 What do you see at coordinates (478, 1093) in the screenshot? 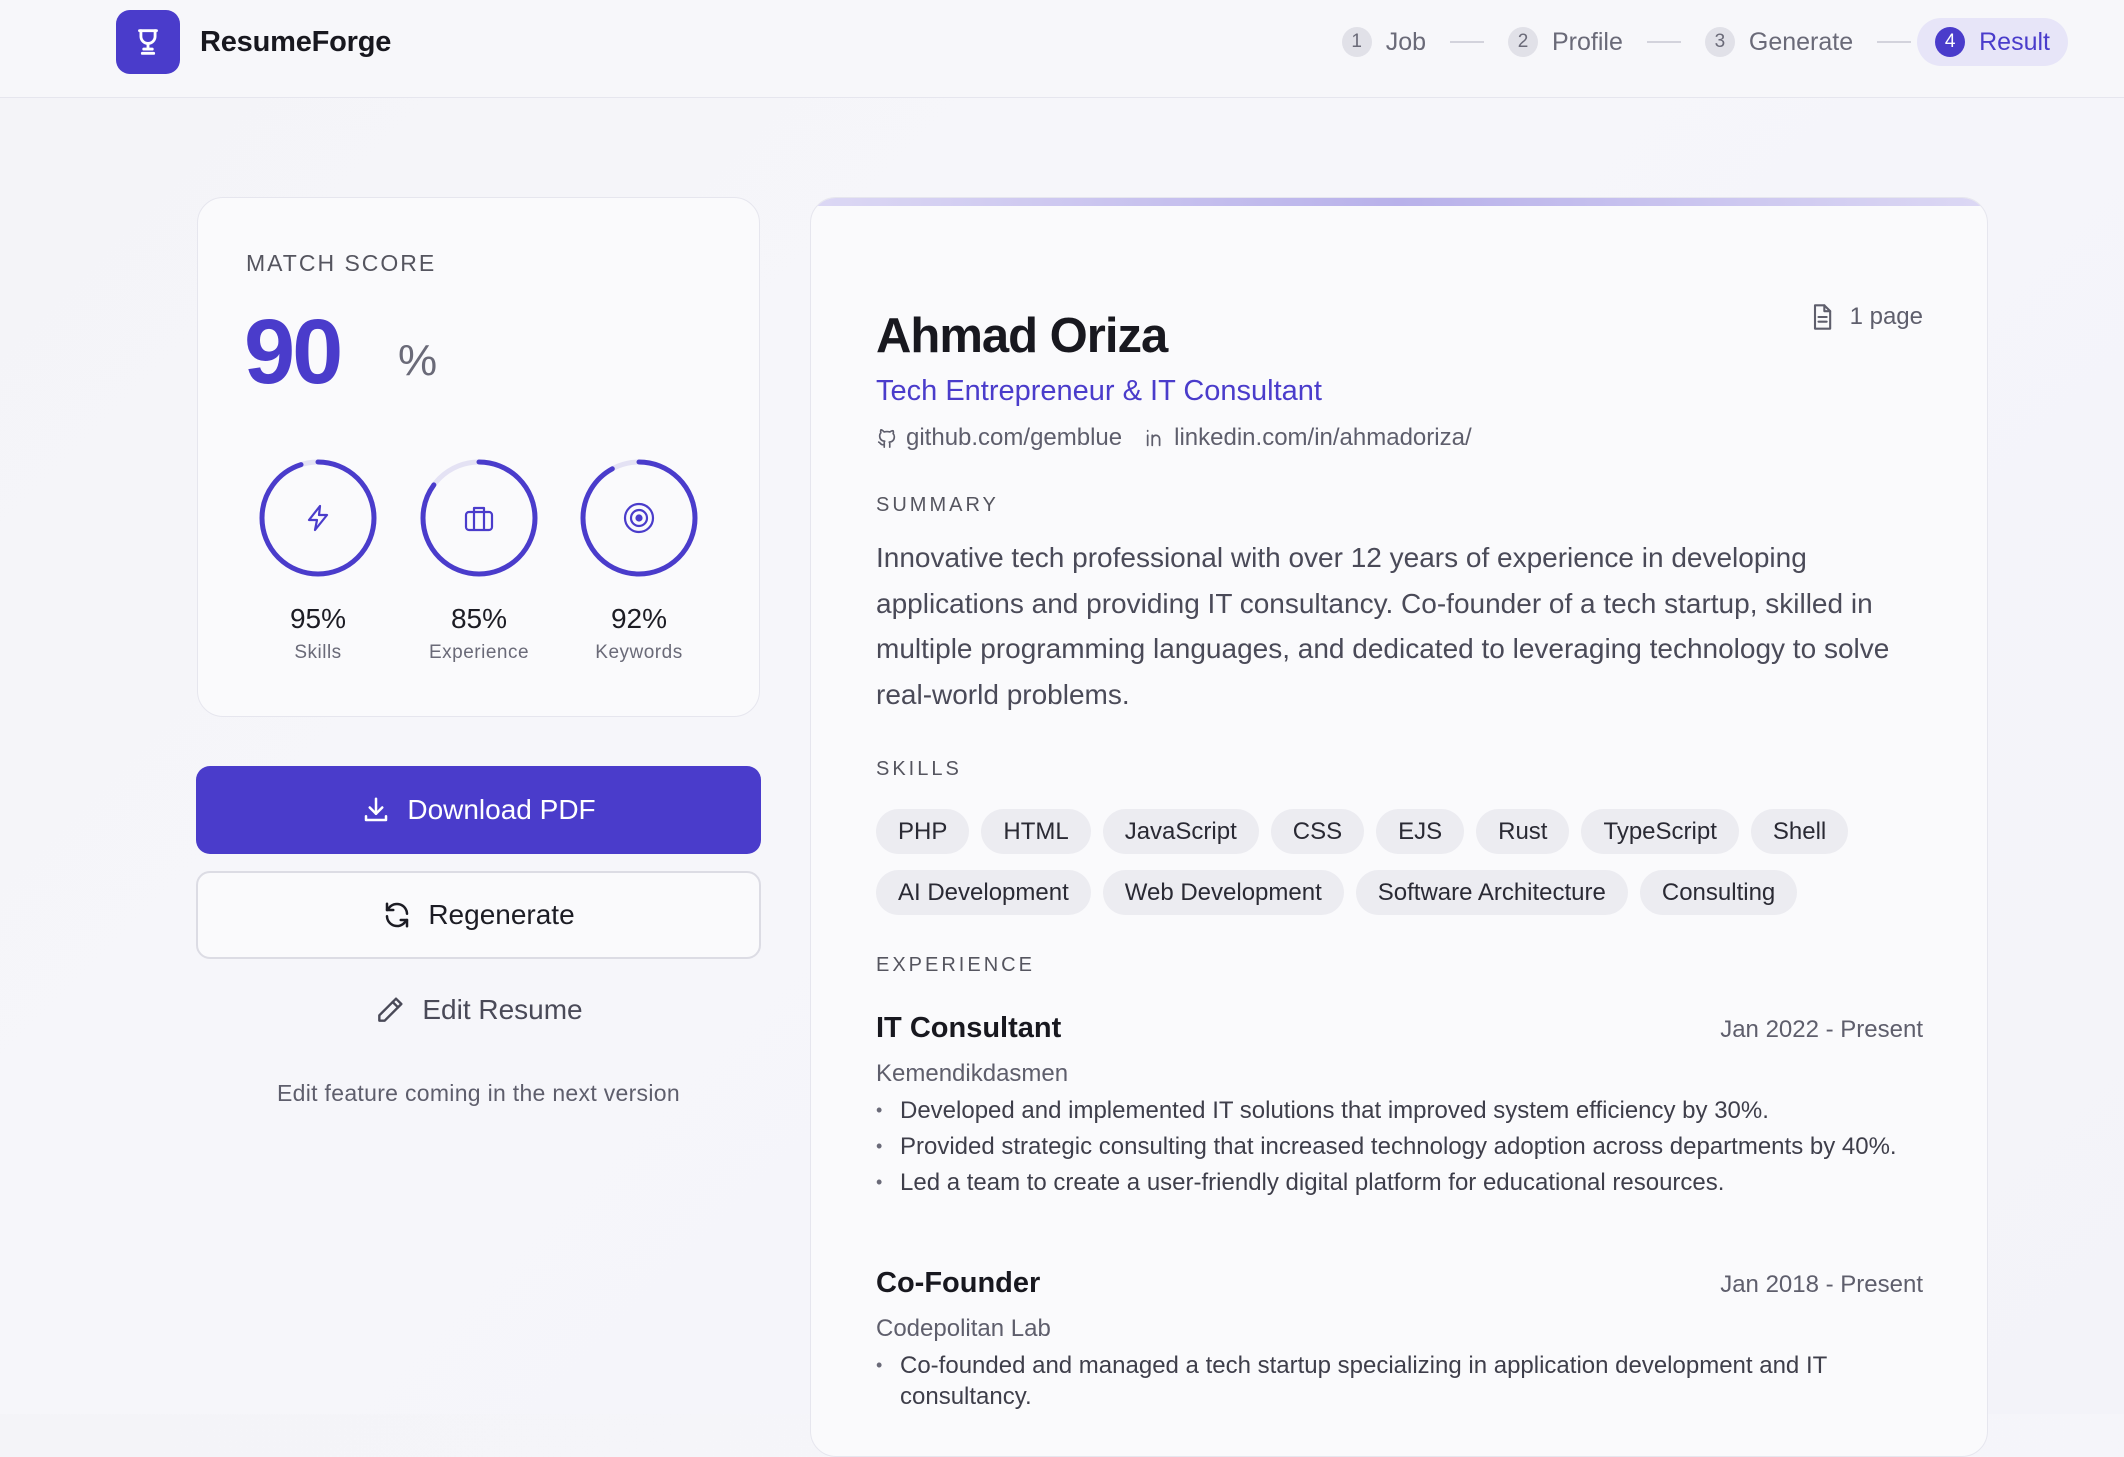
I see `edit-feature-note: Edit feature coming in the next version` at bounding box center [478, 1093].